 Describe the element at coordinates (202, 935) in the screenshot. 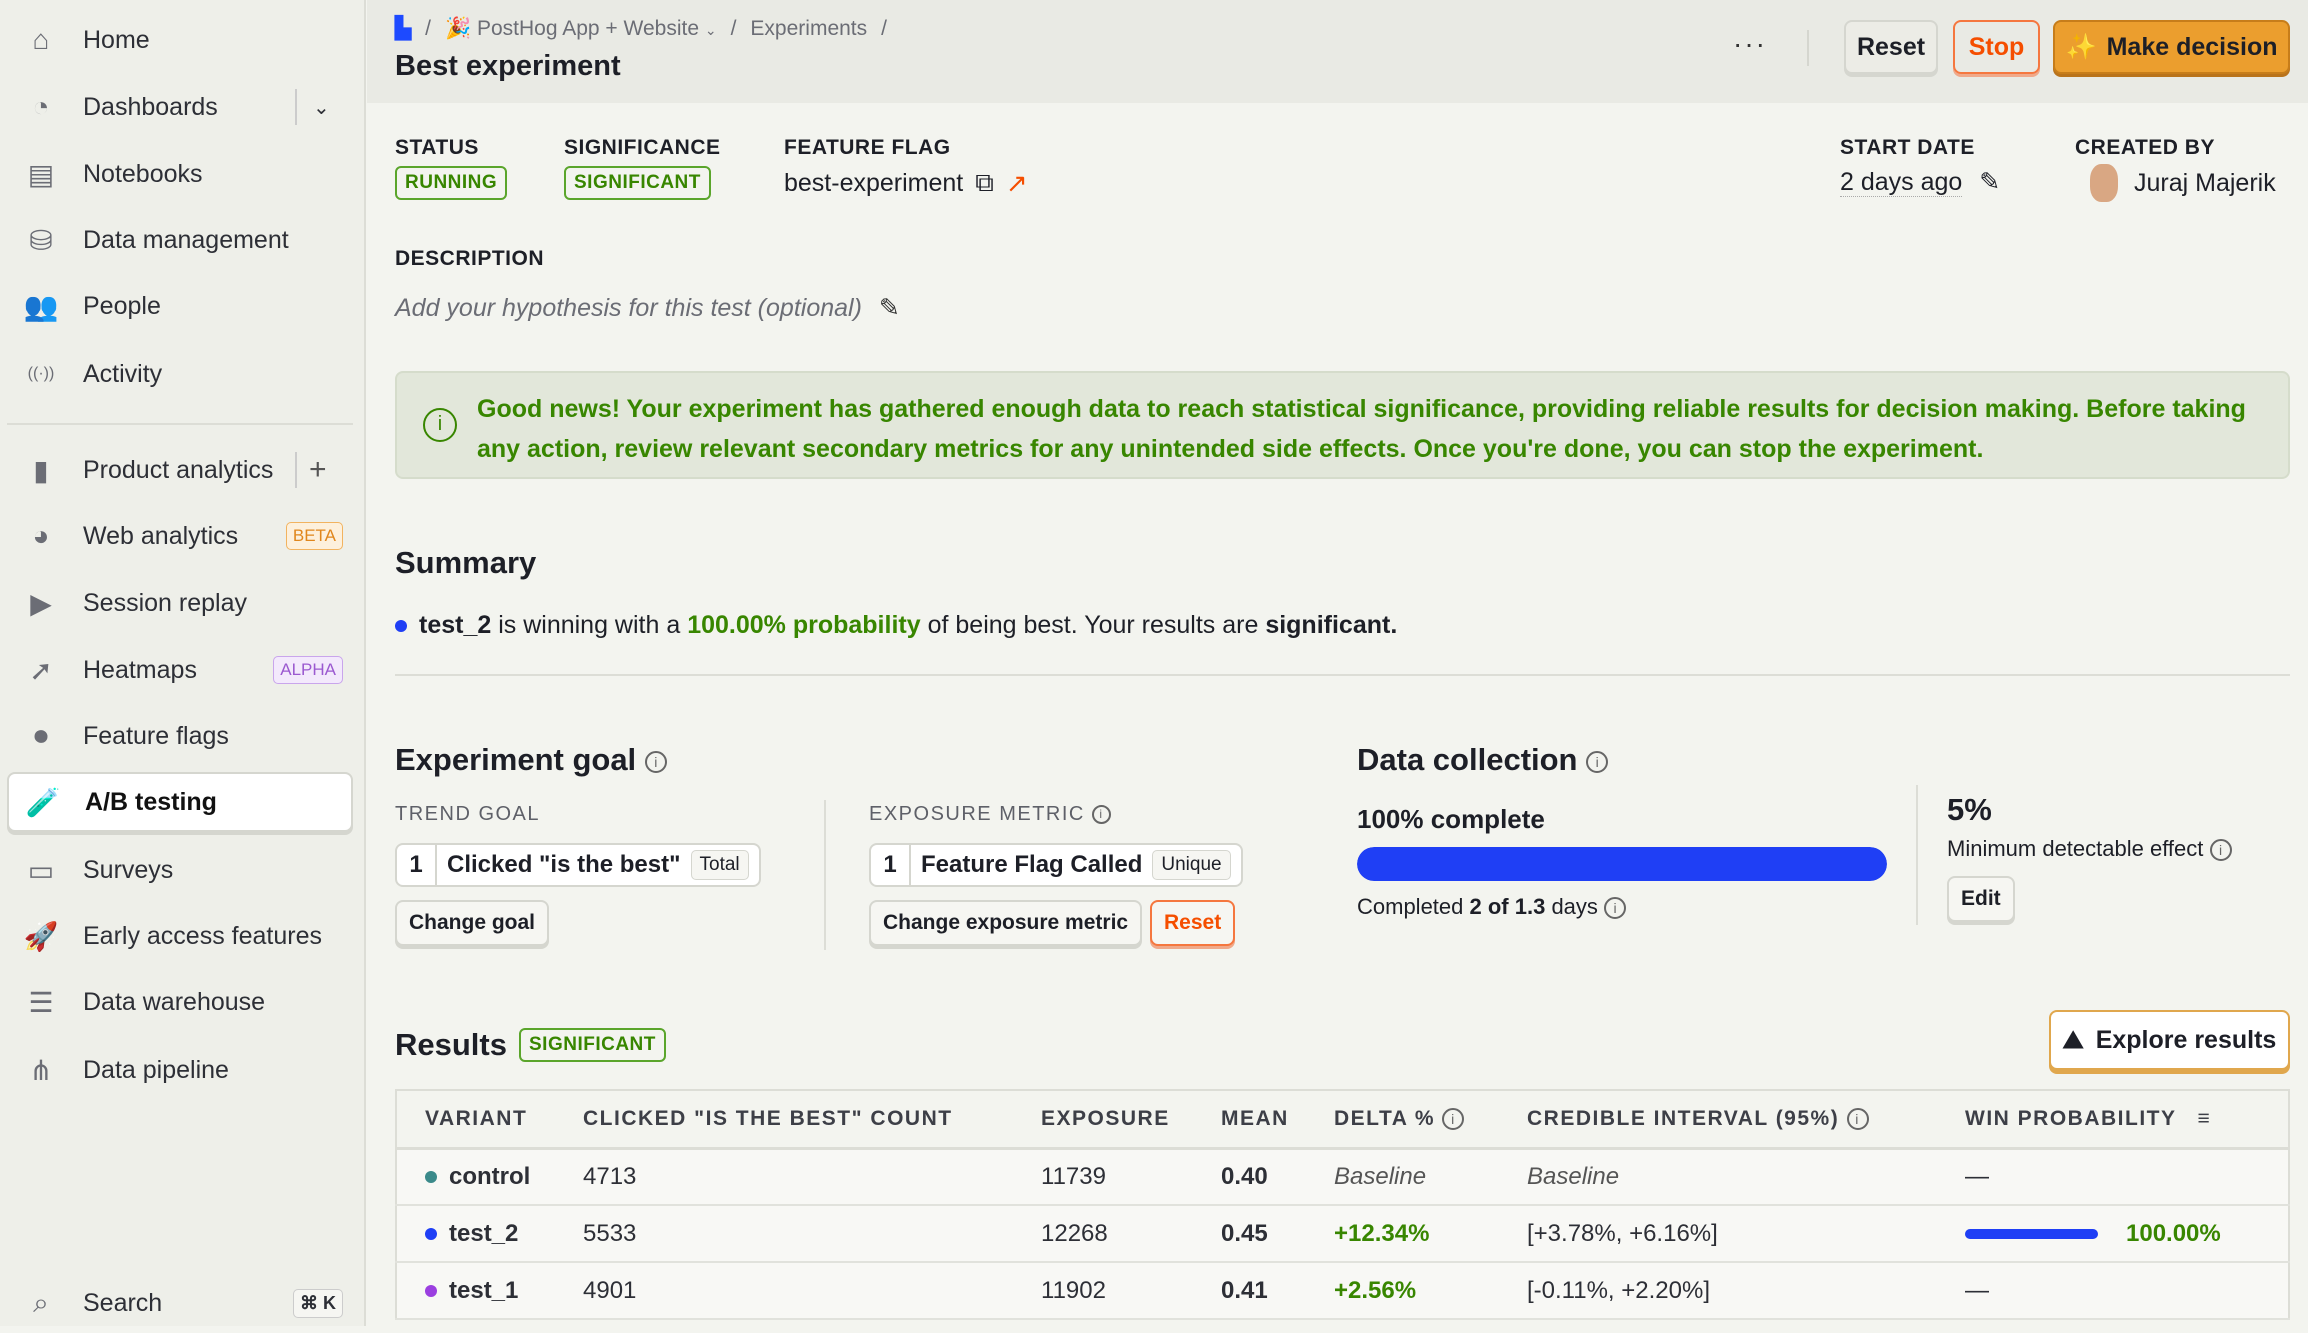

I see `sidebar-item-label: Early access features` at that location.